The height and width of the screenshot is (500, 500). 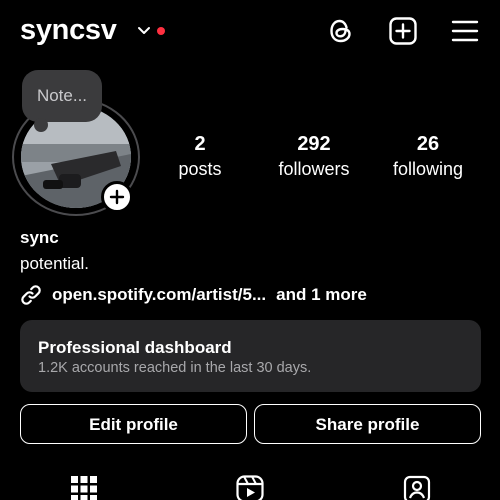 I want to click on notification-dot, so click(x=161, y=31).